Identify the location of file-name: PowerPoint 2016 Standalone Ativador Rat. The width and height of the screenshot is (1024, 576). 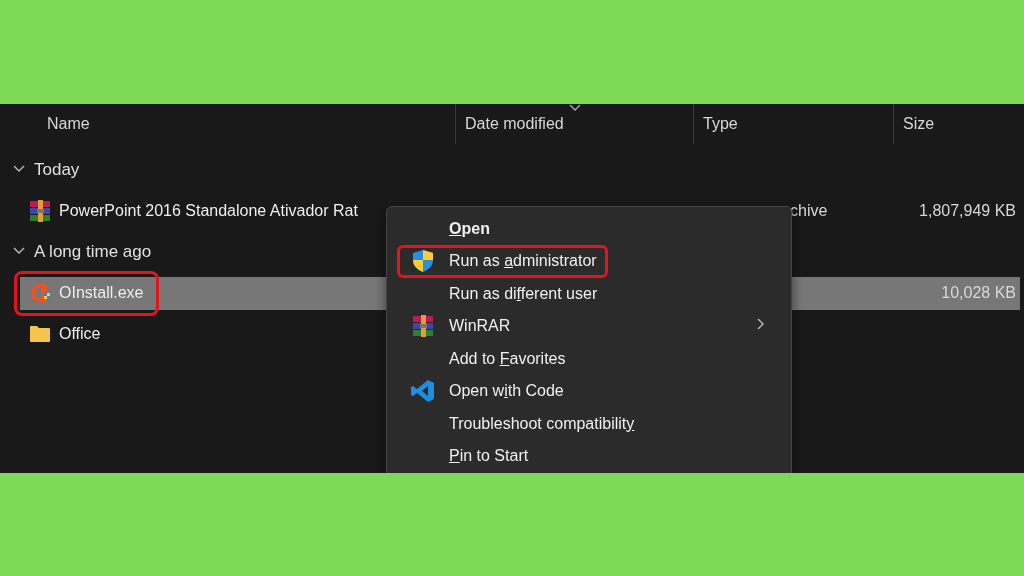
(208, 211).